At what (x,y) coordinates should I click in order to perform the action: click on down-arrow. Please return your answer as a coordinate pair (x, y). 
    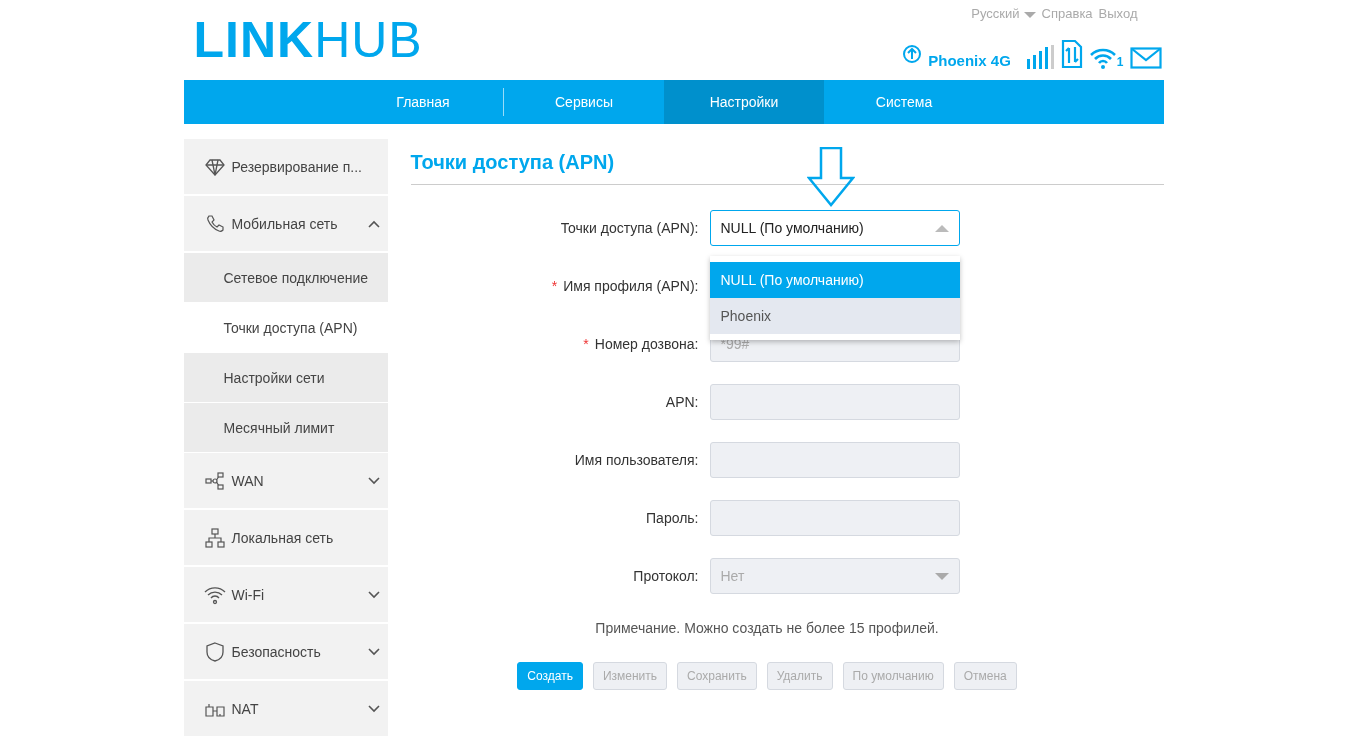
    Looking at the image, I should click on (830, 177).